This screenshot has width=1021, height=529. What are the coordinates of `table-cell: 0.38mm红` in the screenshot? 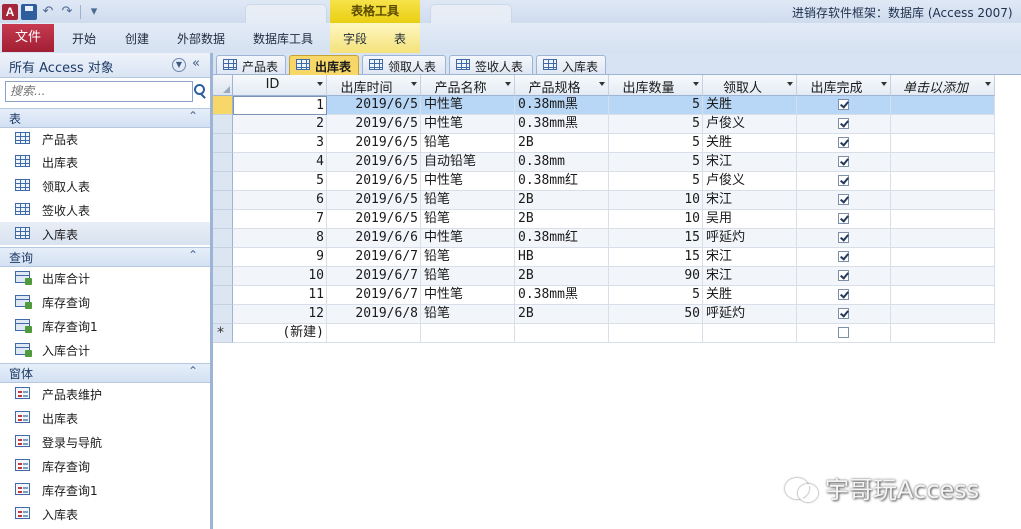 It's located at (562, 238).